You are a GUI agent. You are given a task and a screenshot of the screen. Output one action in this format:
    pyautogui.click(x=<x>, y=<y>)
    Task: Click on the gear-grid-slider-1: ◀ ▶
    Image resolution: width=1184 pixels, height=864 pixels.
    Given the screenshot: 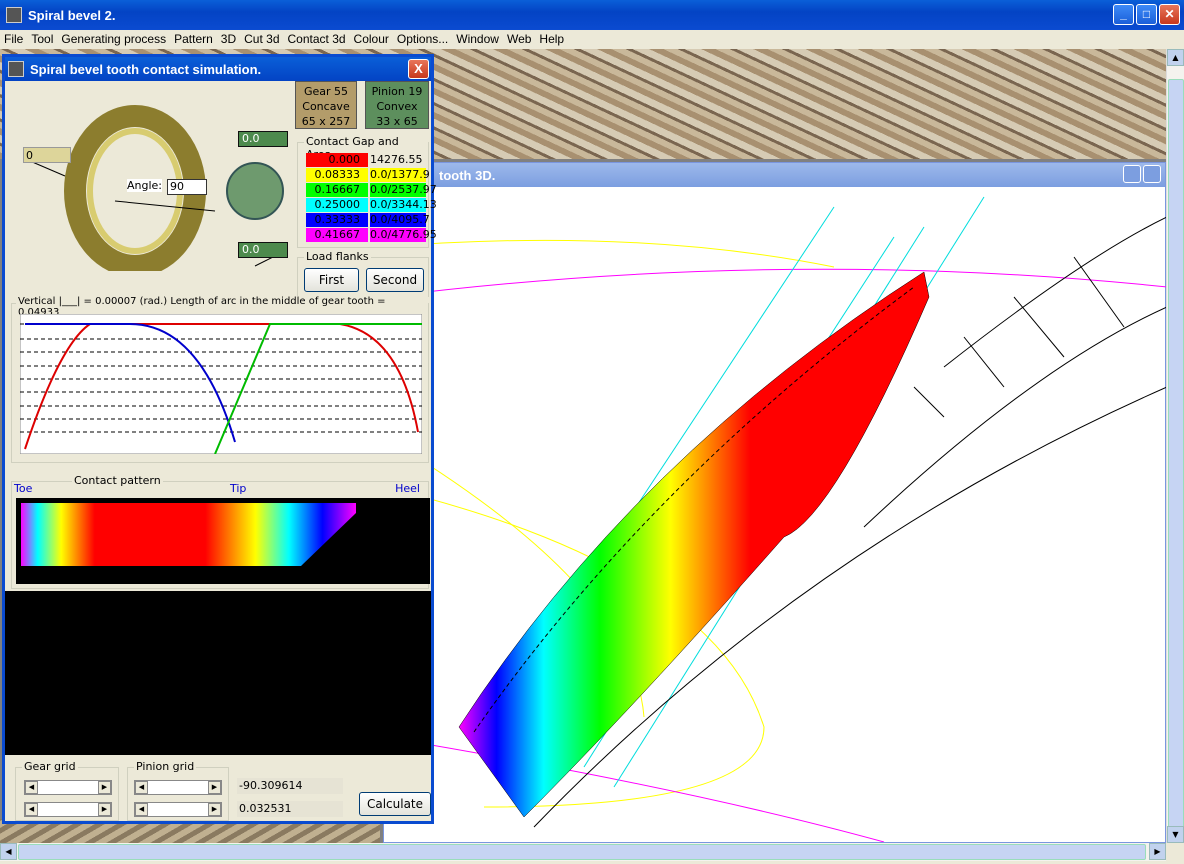 What is the action you would take?
    pyautogui.click(x=68, y=787)
    